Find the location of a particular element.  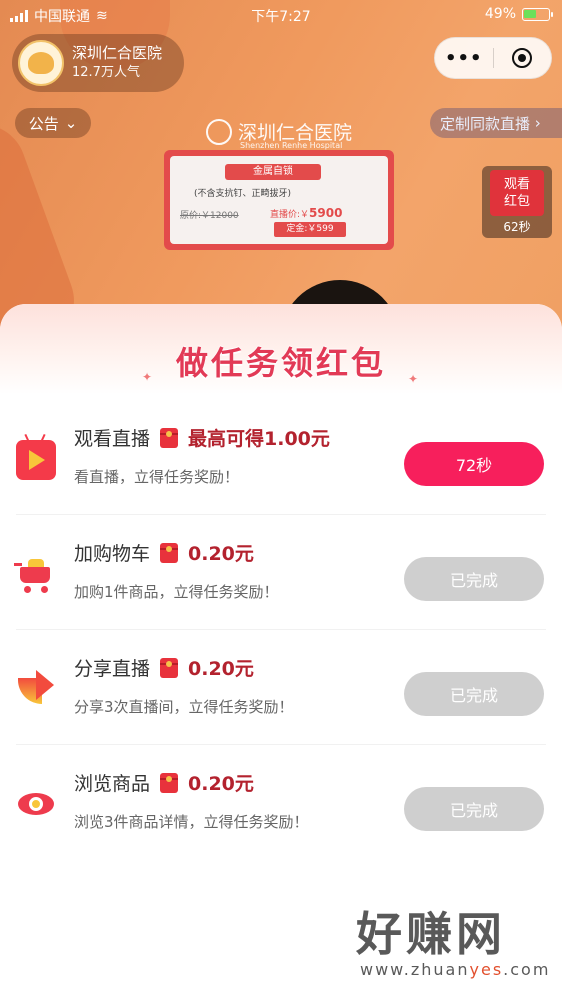

mini-program-capsule: ••• is located at coordinates (493, 58).